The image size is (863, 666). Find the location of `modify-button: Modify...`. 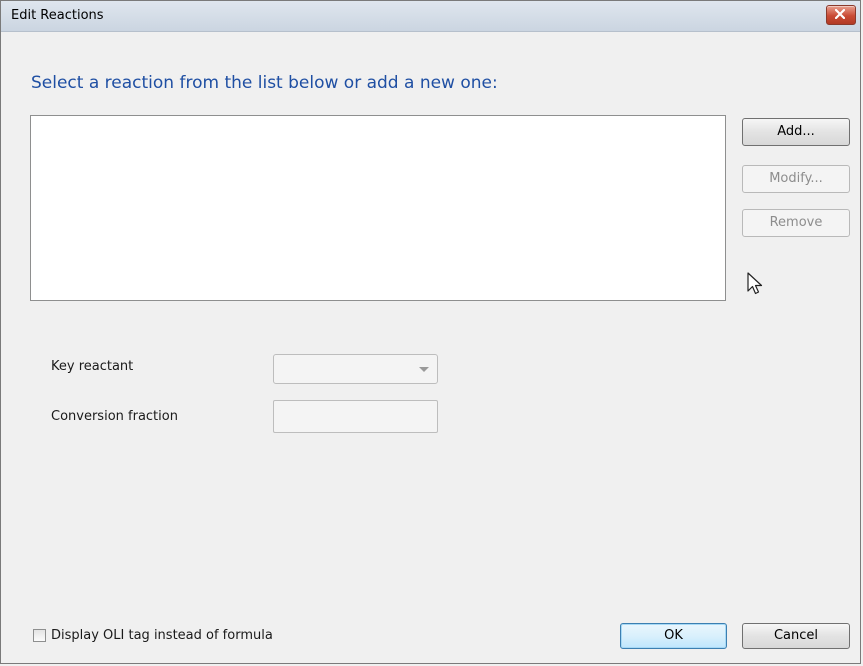

modify-button: Modify... is located at coordinates (796, 179).